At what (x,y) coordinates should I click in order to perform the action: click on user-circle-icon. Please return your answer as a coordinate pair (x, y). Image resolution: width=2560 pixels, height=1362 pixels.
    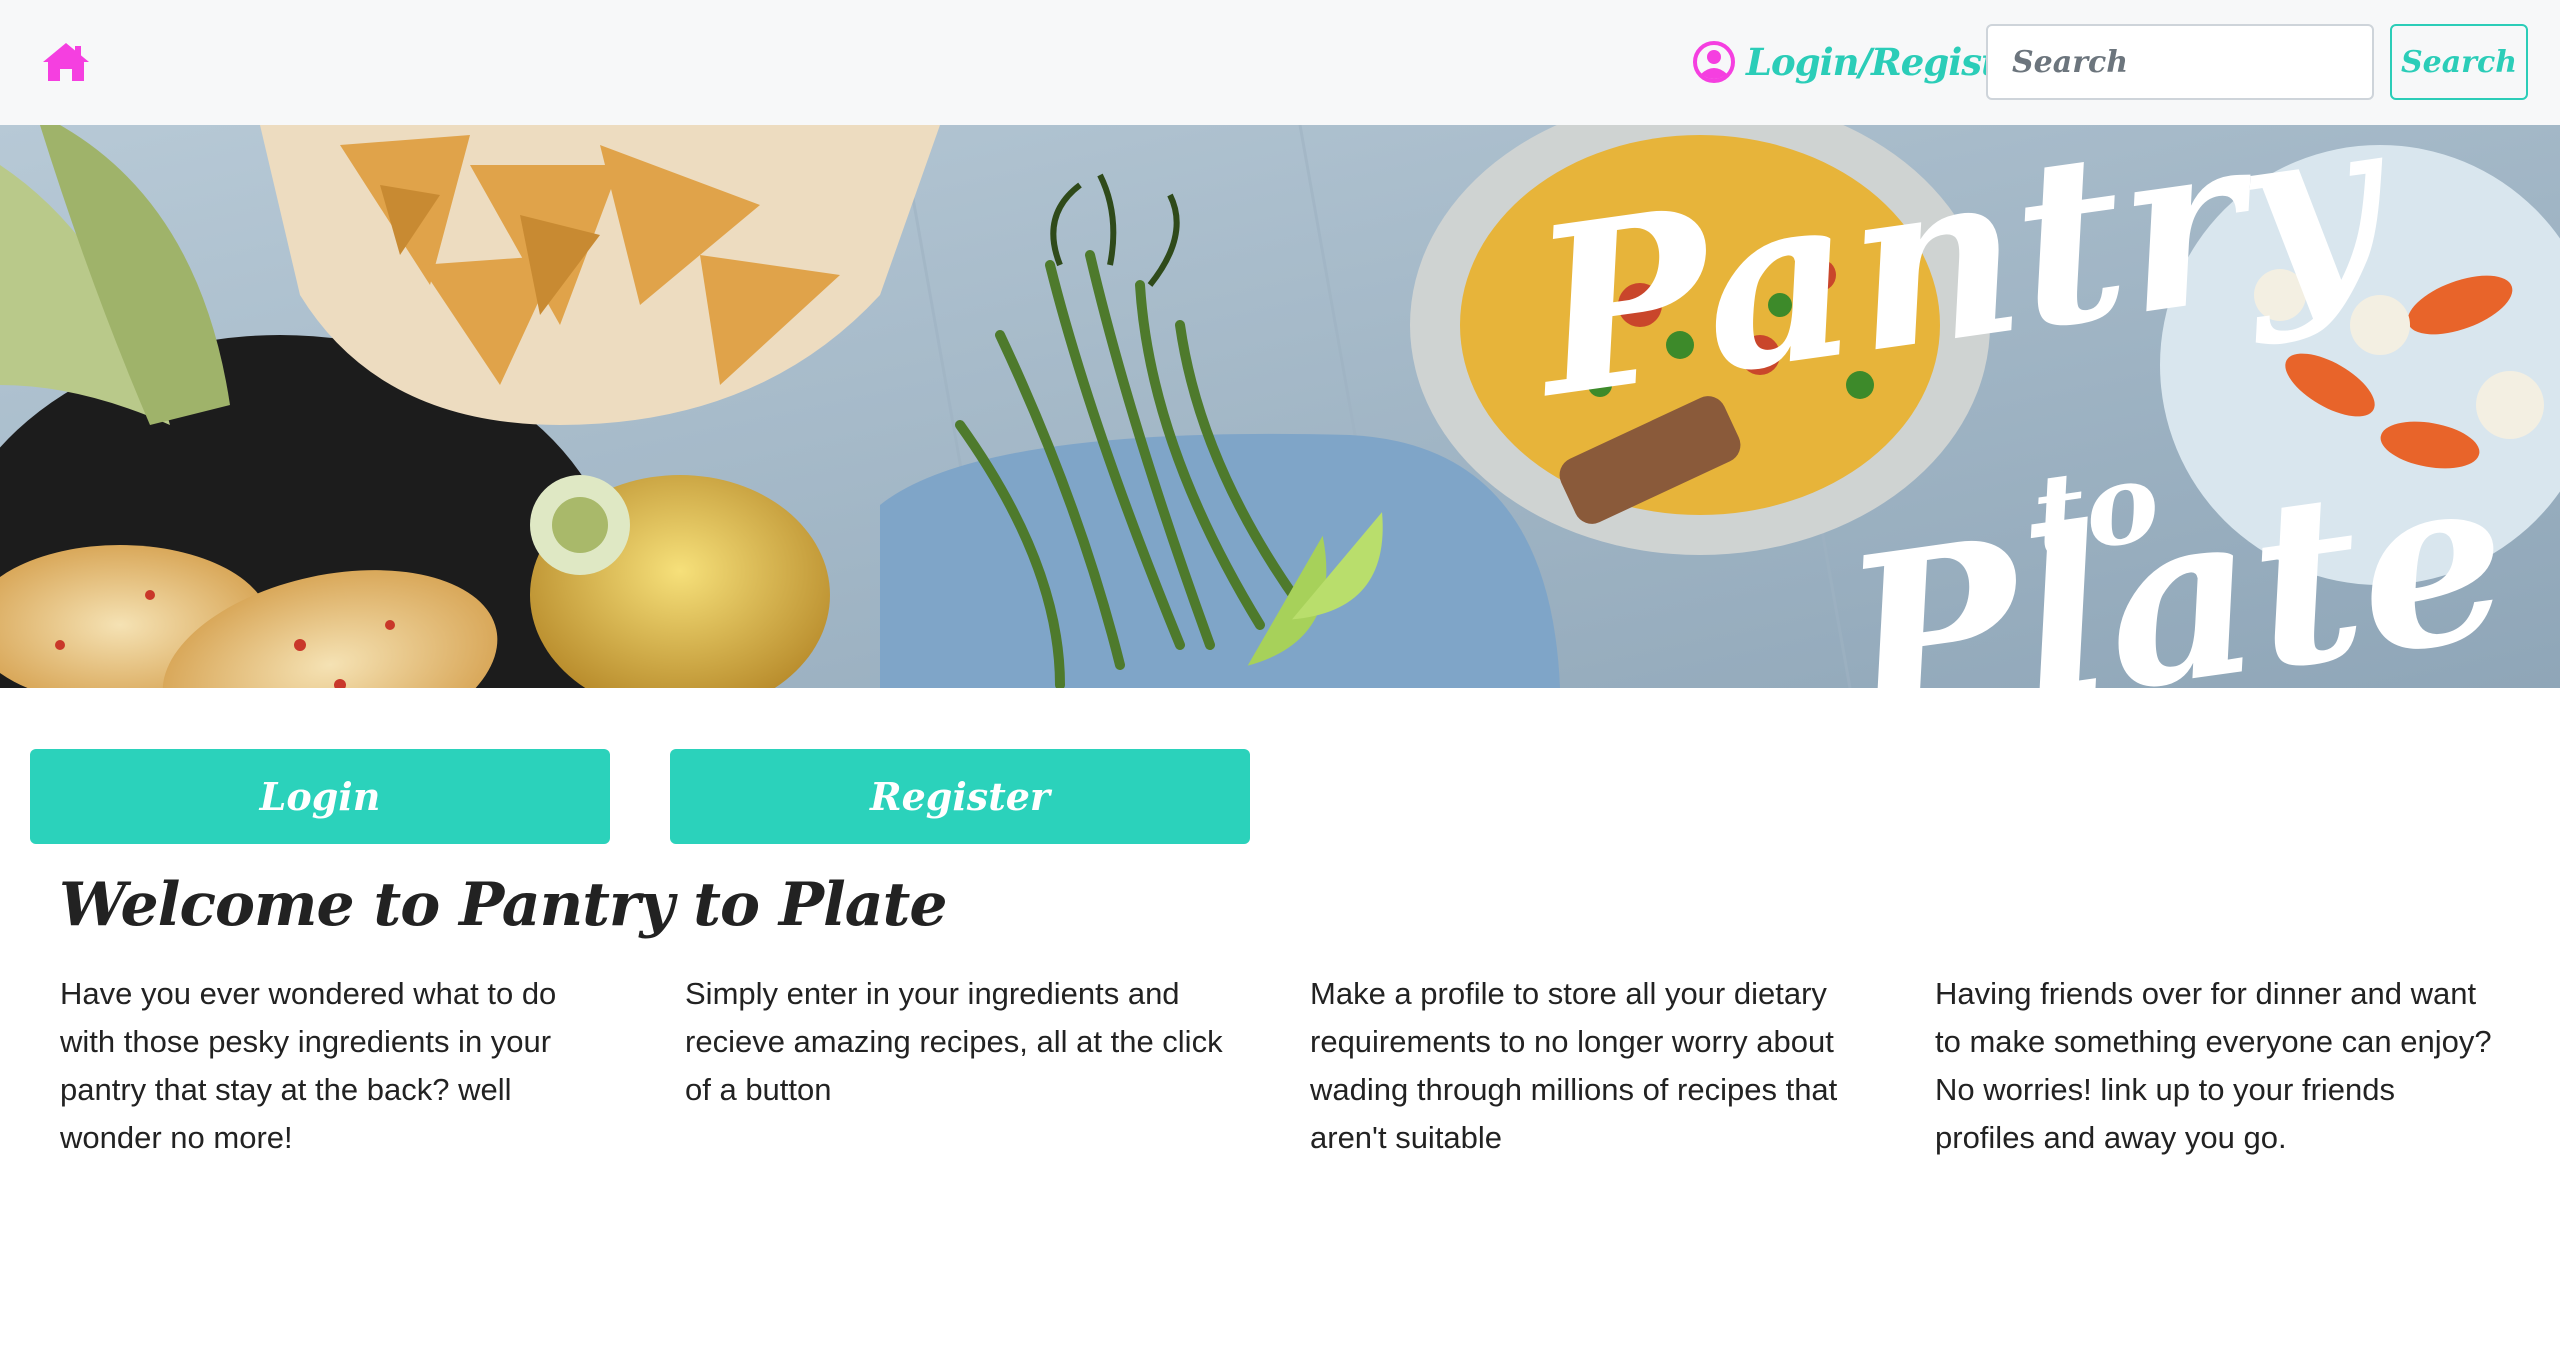
    Looking at the image, I should click on (1714, 62).